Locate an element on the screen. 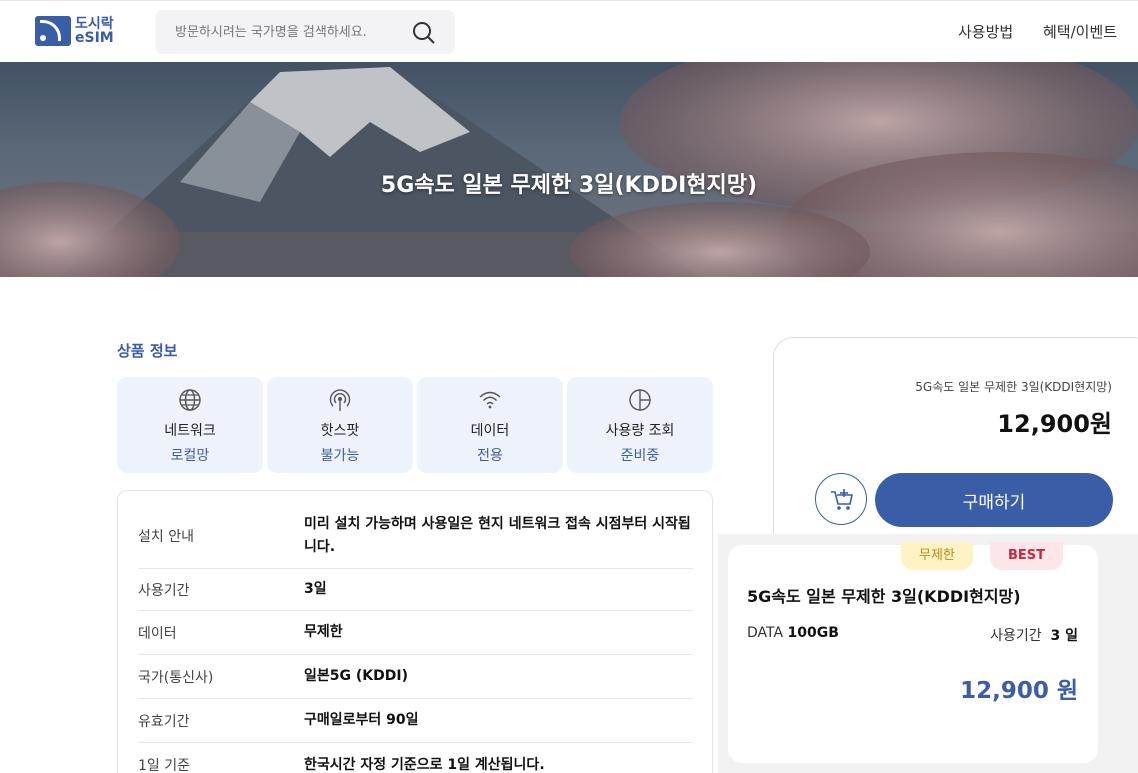 The width and height of the screenshot is (1138, 773). wifi-icon is located at coordinates (490, 400).